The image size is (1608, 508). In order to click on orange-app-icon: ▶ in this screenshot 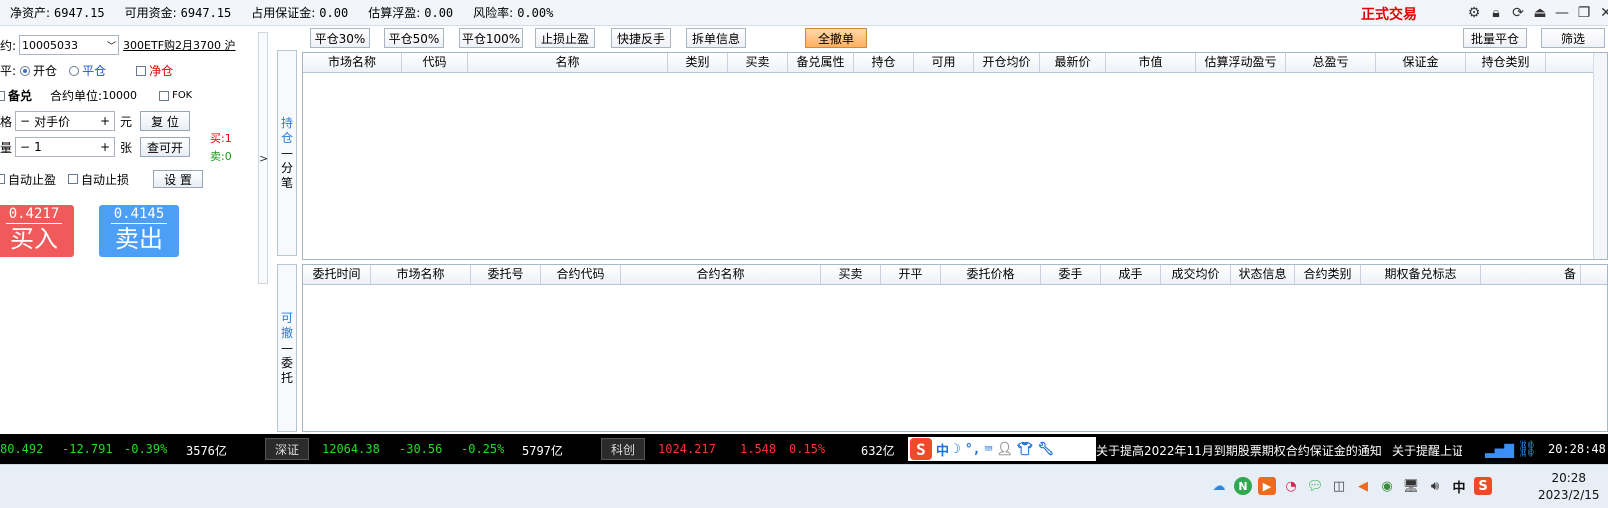, I will do `click(1267, 486)`.